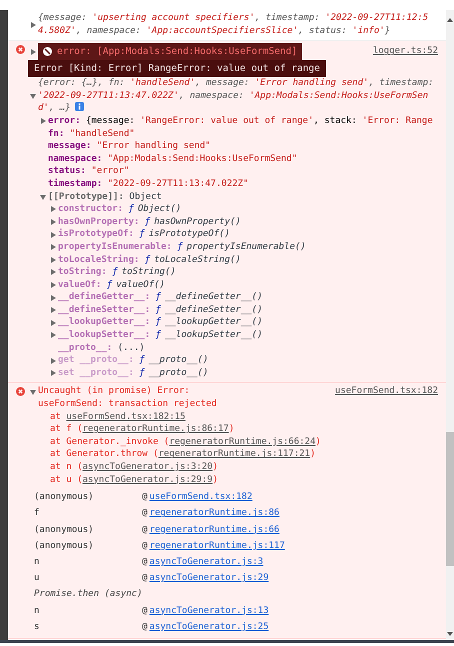  What do you see at coordinates (242, 441) in the screenshot?
I see `file-link: regeneratorRuntime.js:66:24` at bounding box center [242, 441].